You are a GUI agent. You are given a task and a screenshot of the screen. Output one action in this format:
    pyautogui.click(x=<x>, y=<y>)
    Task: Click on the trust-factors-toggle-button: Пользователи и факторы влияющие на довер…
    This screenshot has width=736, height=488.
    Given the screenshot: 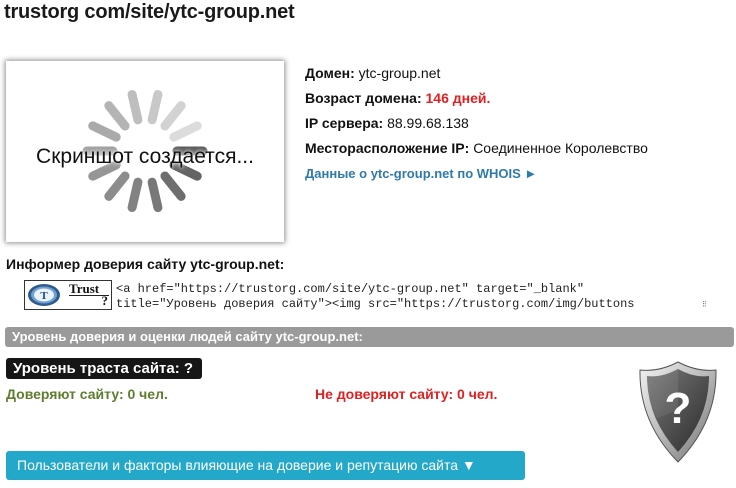 What is the action you would take?
    pyautogui.click(x=265, y=465)
    